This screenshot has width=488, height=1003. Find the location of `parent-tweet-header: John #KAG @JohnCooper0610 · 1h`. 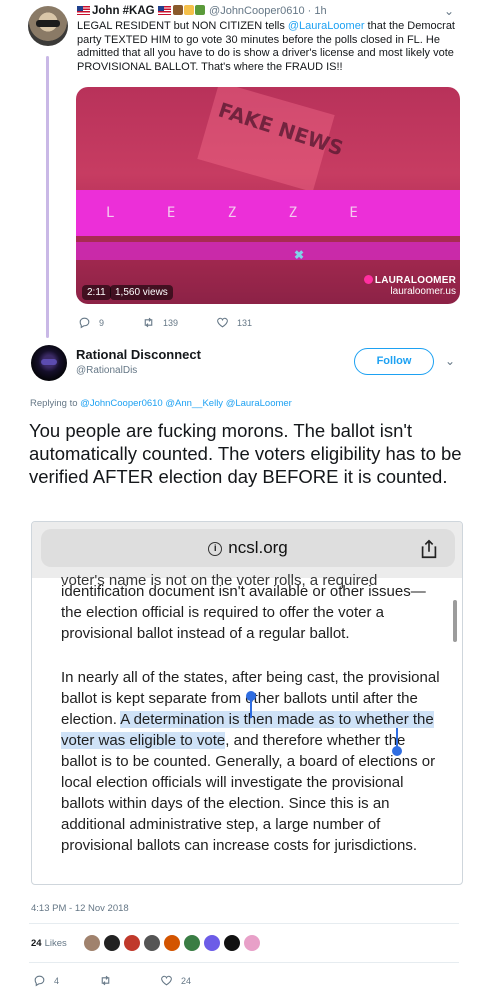

parent-tweet-header: John #KAG @JohnCooper0610 · 1h is located at coordinates (202, 11).